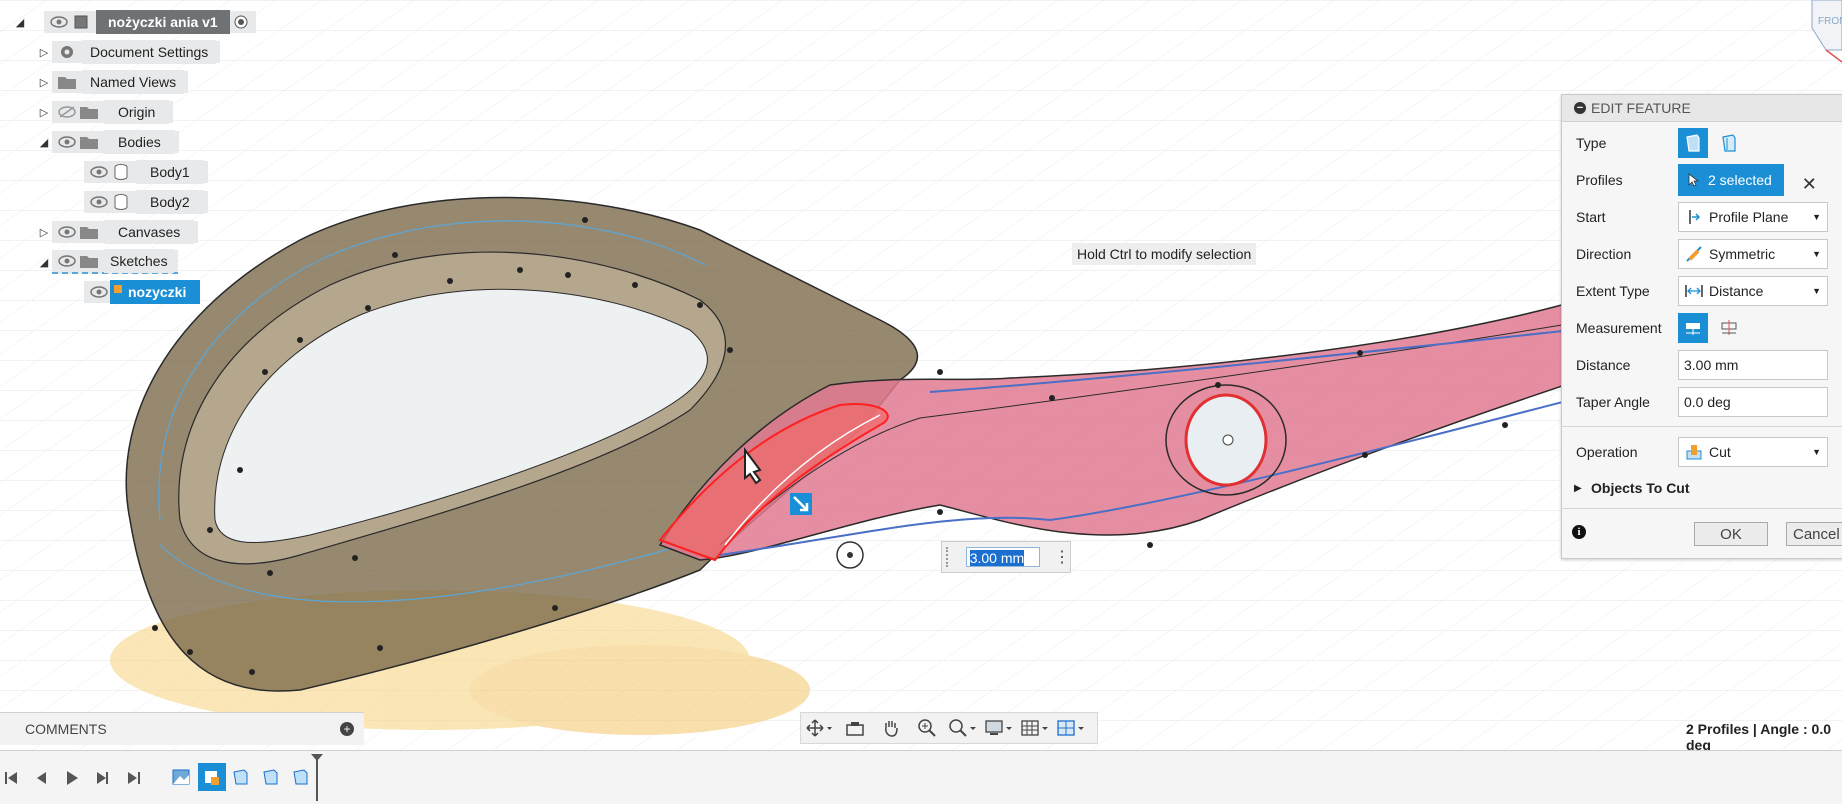 The height and width of the screenshot is (804, 1842). I want to click on timeline-sketch-icon, so click(212, 777).